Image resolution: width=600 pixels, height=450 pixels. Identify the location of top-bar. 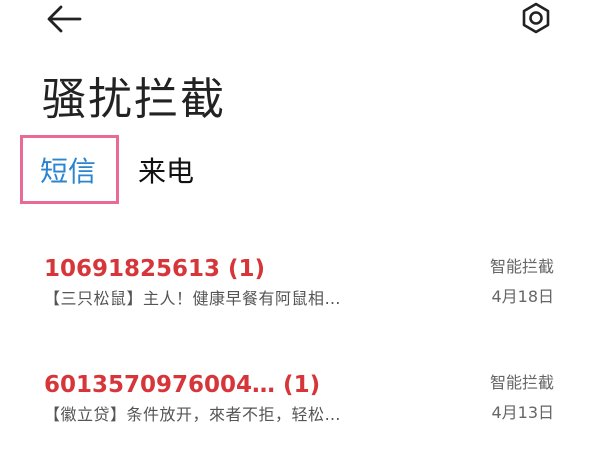
(300, 20).